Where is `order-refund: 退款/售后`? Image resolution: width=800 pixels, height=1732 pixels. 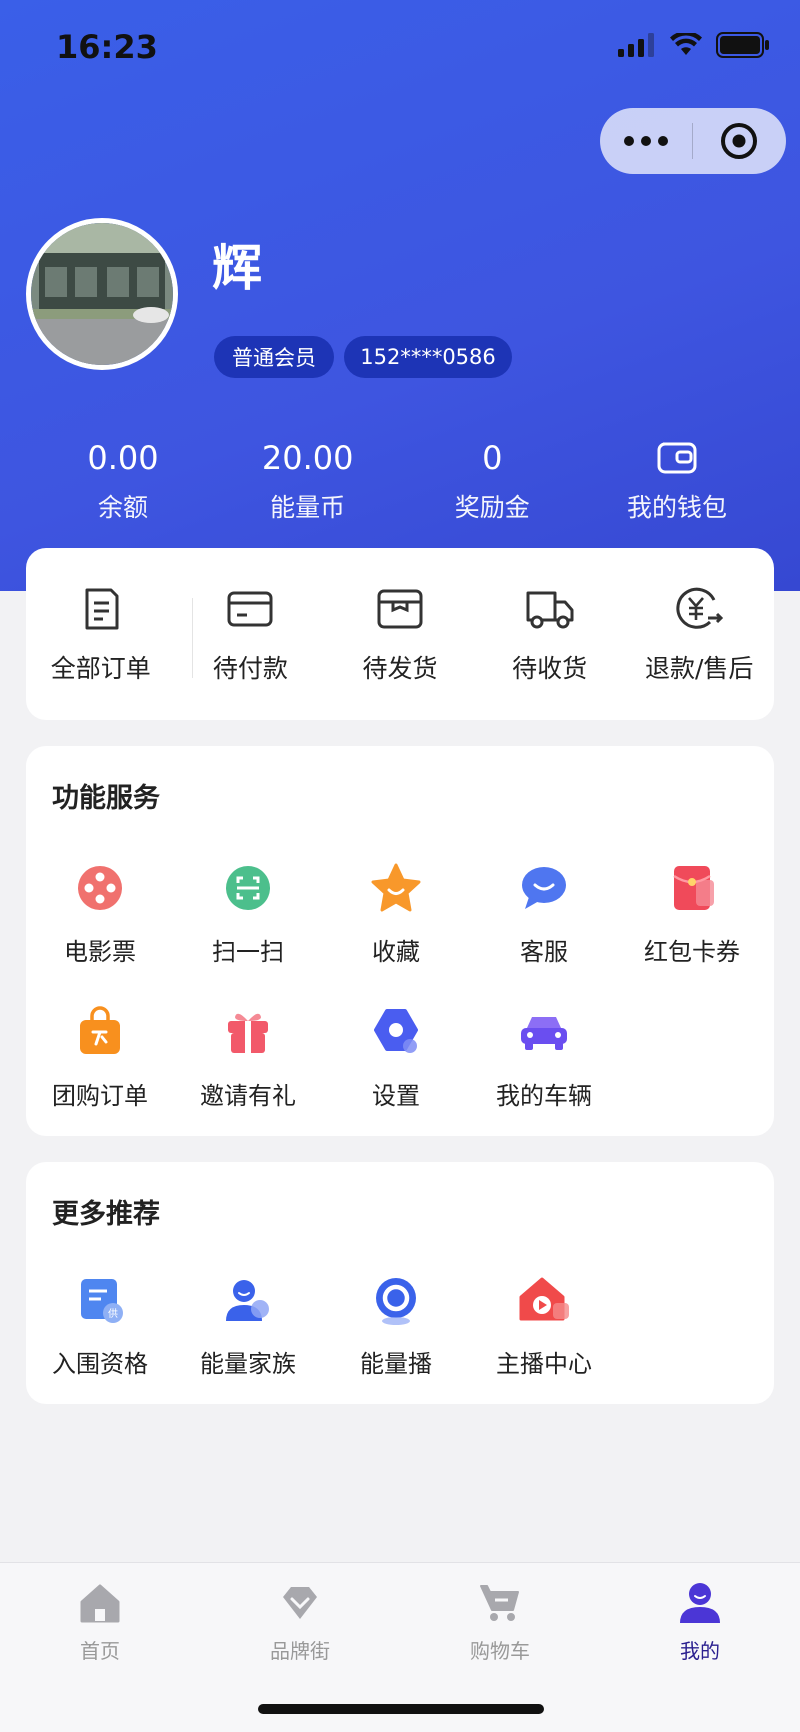
order-refund: 退款/售后 is located at coordinates (699, 634).